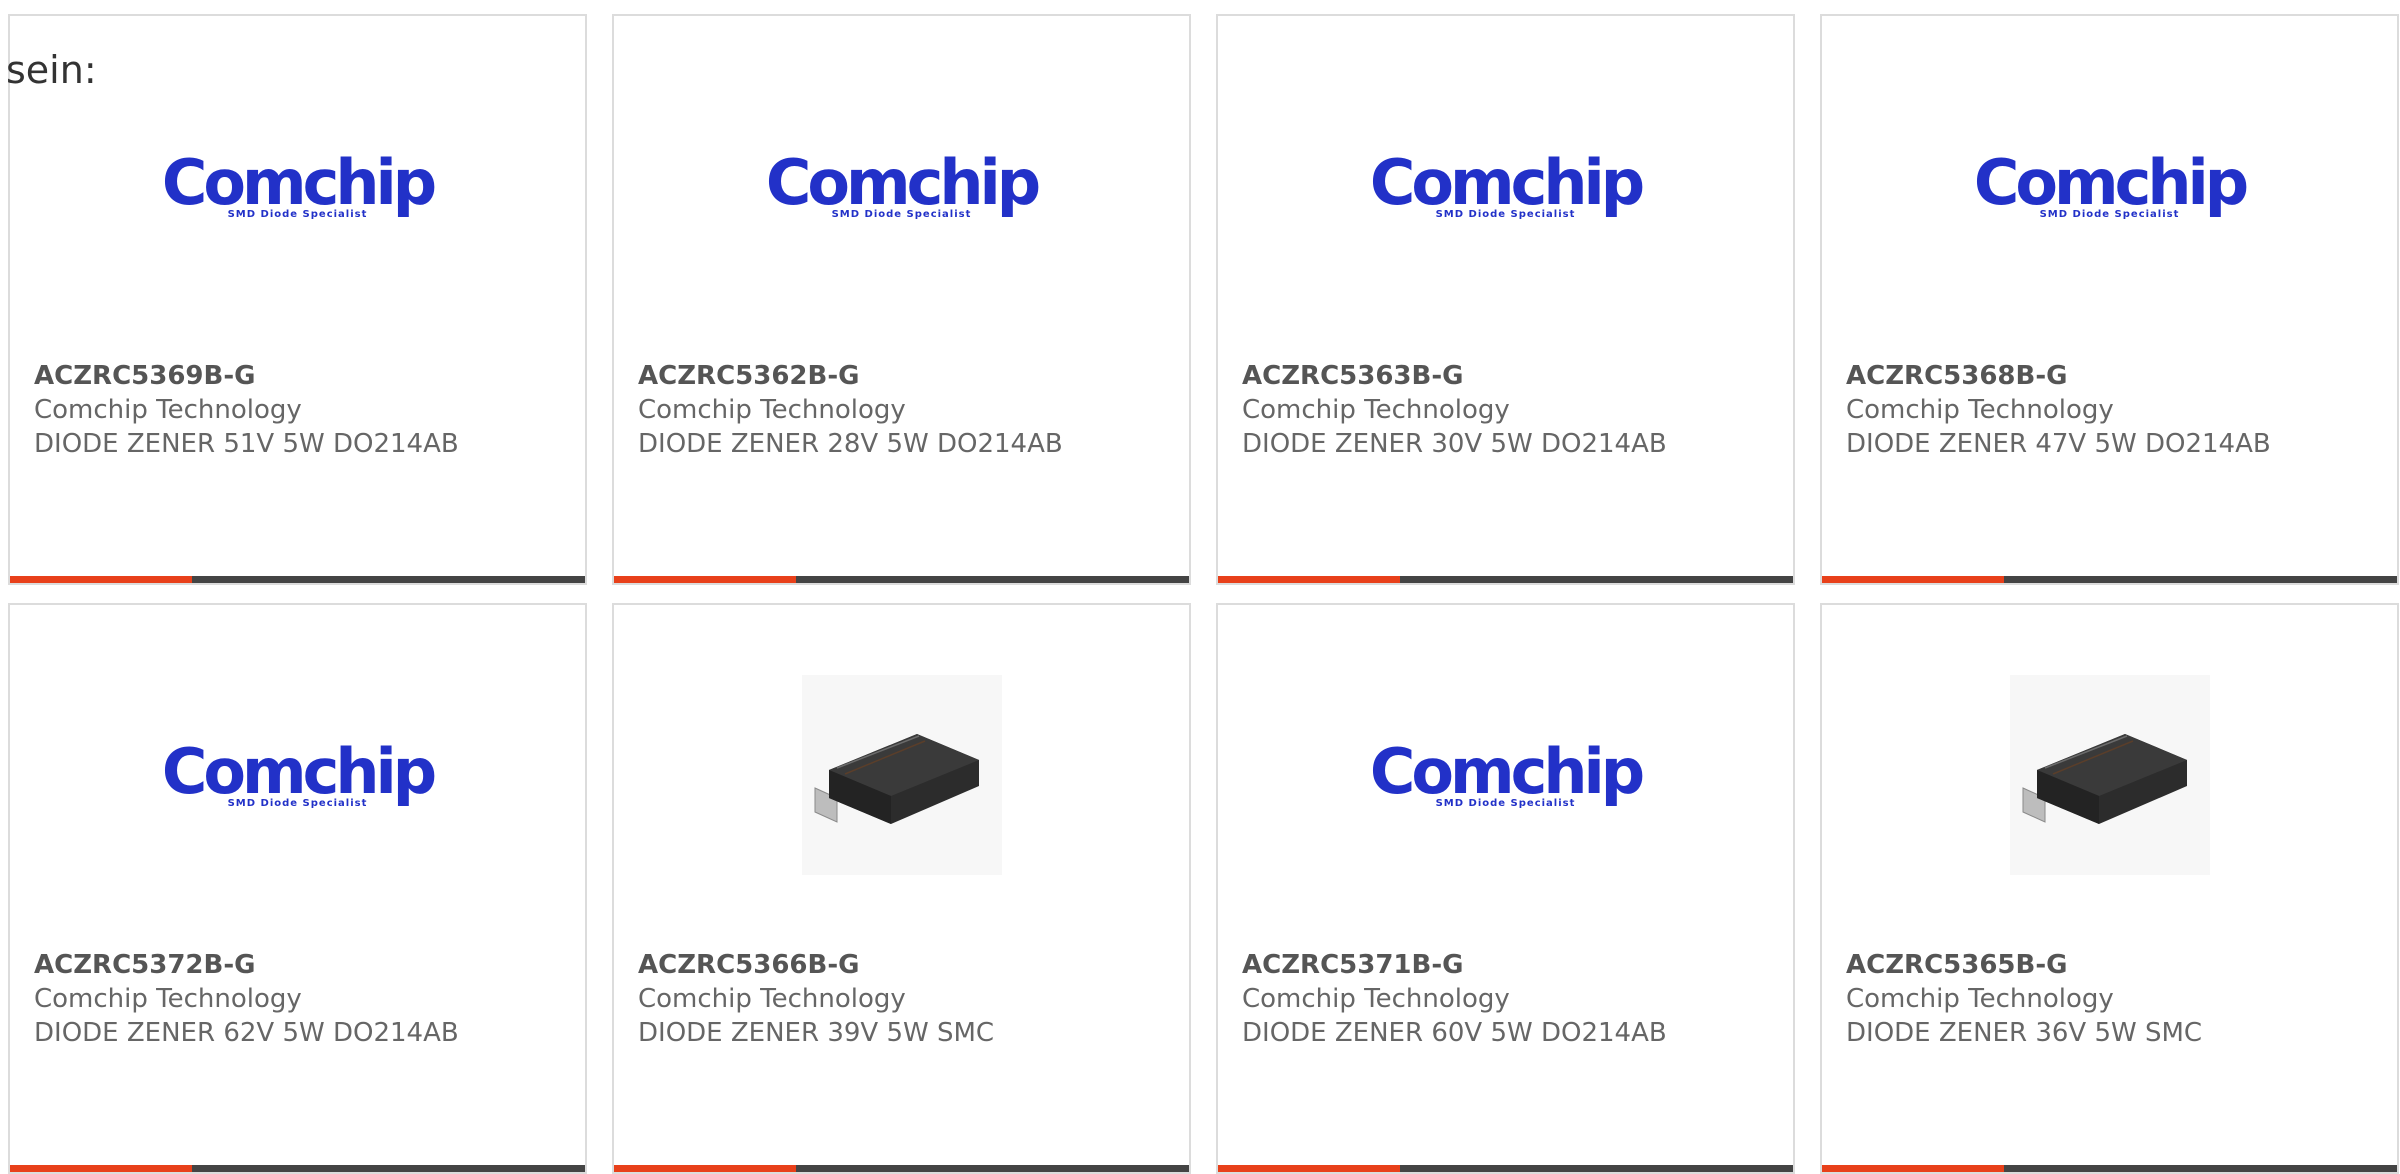 The width and height of the screenshot is (2400, 1174). I want to click on part-number-link: ACZRC5366B-G, so click(908, 965).